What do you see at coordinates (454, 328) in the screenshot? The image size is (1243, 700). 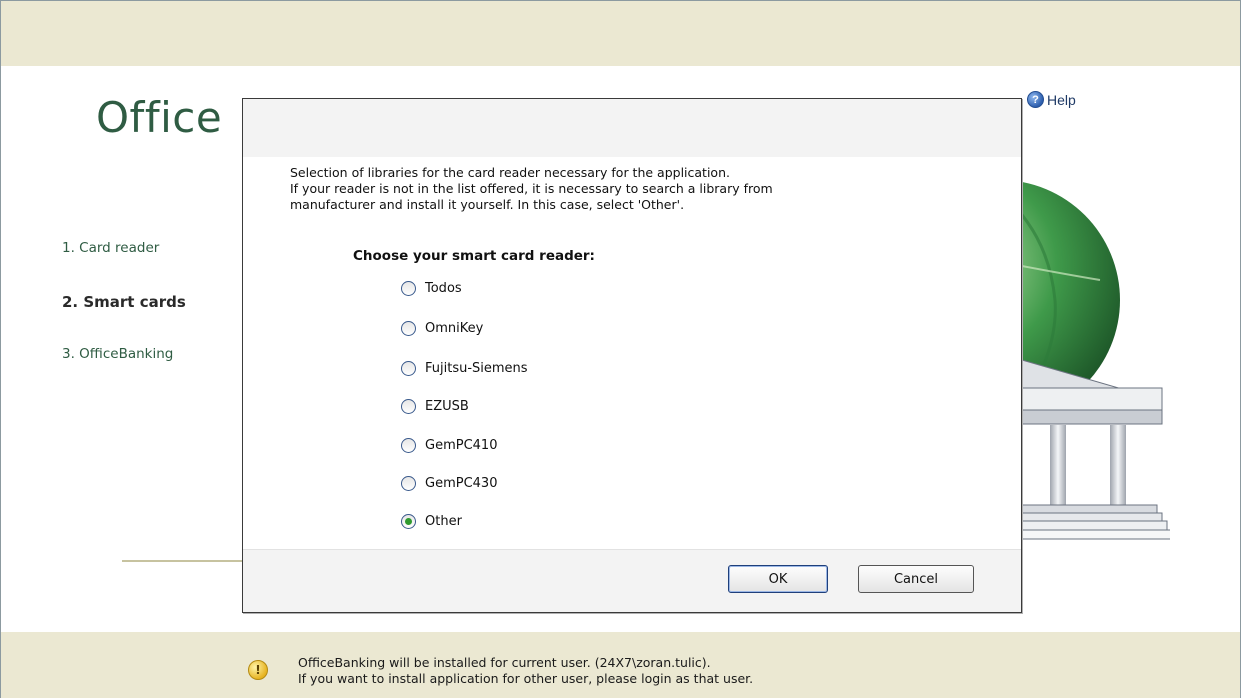 I see `option-label: OmniKey` at bounding box center [454, 328].